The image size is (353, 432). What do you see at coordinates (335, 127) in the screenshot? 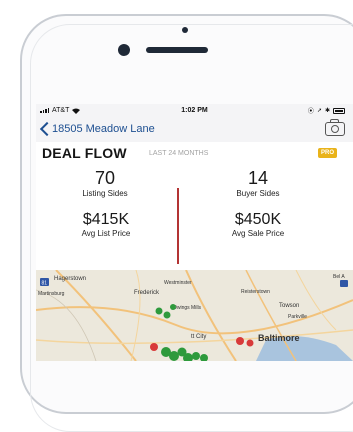
I see `camera-icon` at bounding box center [335, 127].